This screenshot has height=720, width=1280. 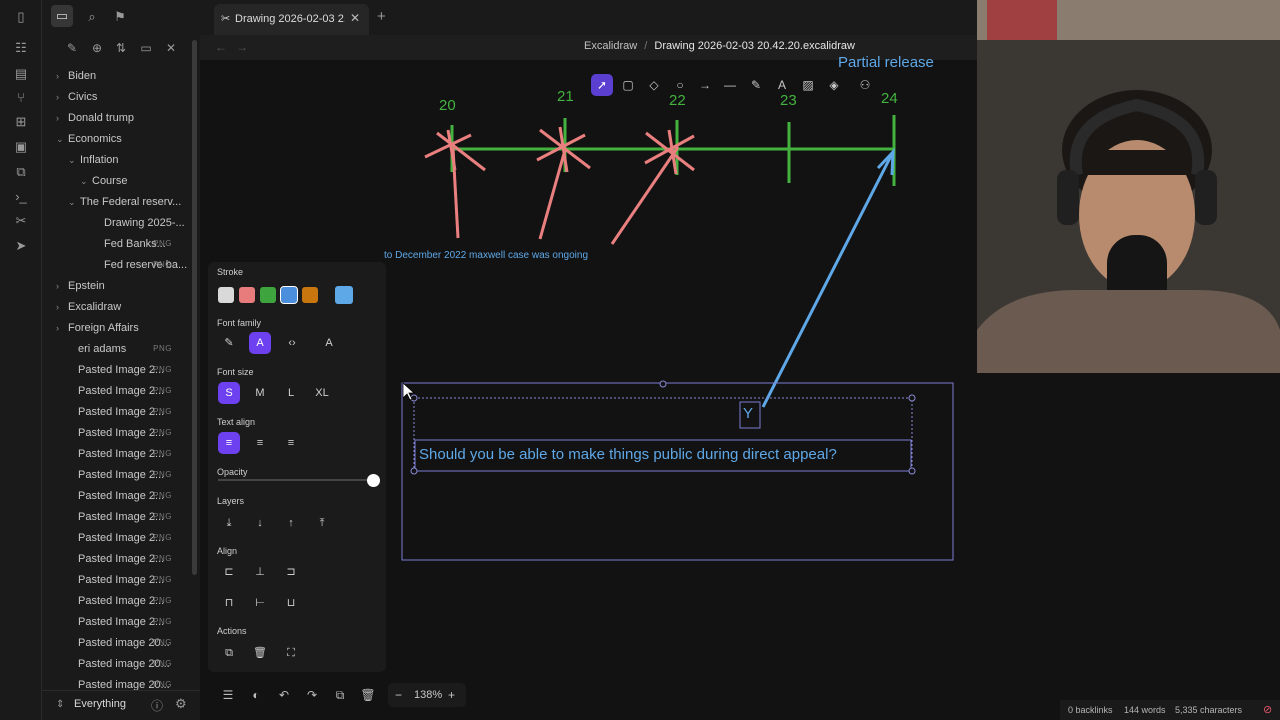 What do you see at coordinates (291, 653) in the screenshot?
I see `group-icon: ⛶` at bounding box center [291, 653].